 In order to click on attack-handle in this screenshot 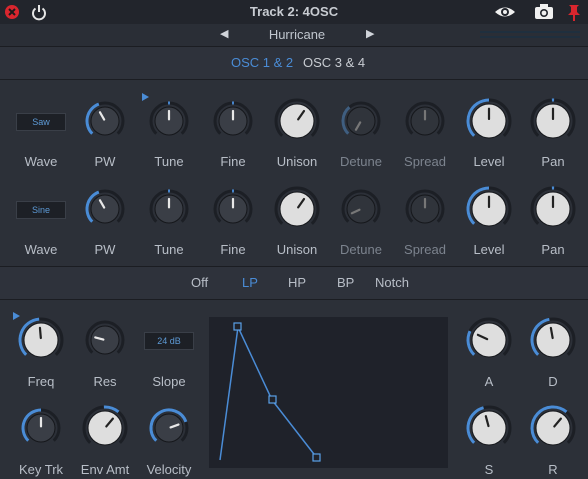, I will do `click(237, 326)`.